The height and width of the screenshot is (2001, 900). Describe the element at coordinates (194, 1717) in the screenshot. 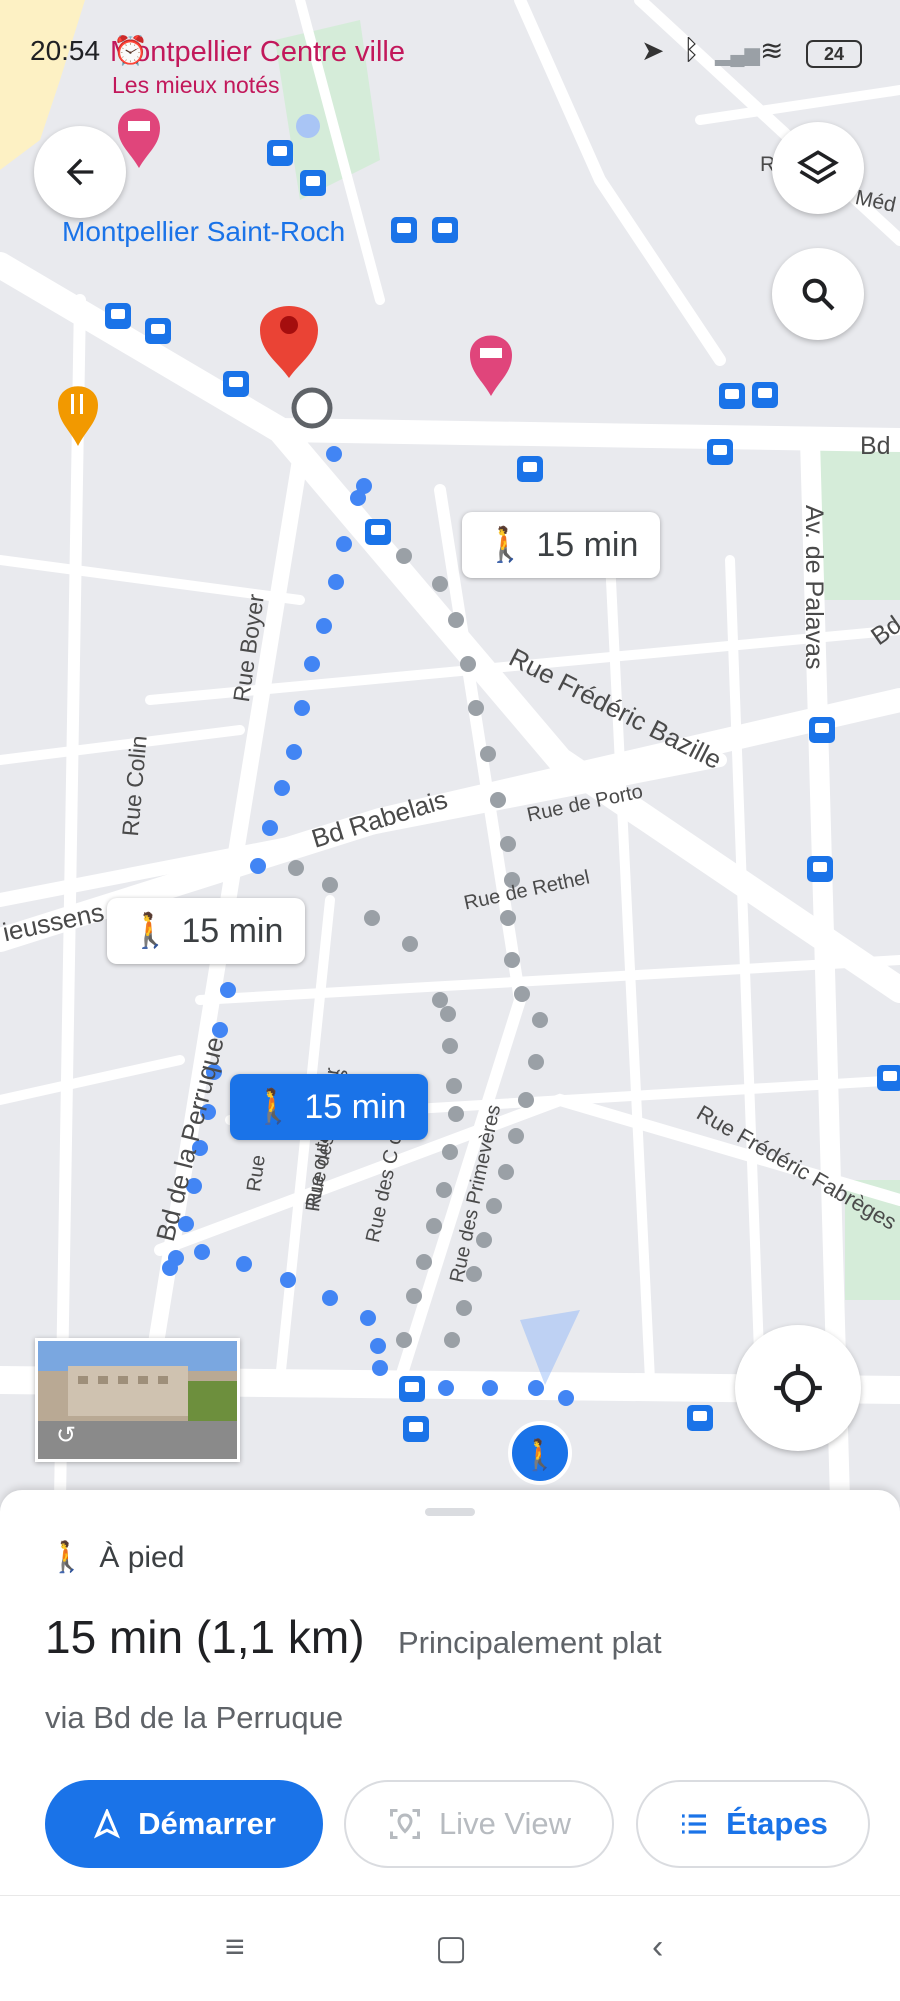

I see `route-via: via Bd de la Perruque` at that location.